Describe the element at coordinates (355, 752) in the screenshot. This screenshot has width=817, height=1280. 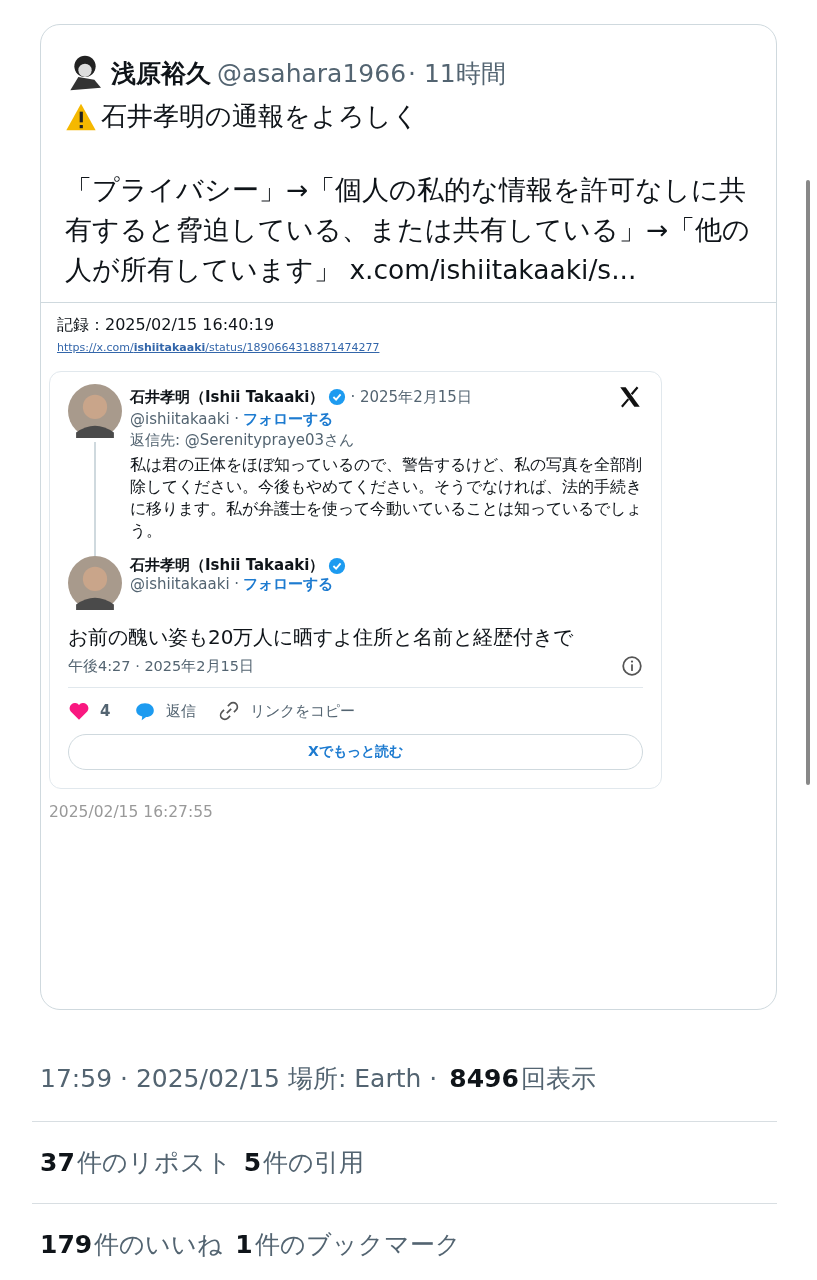
I see `read-more-button: Xでもっと読む` at that location.